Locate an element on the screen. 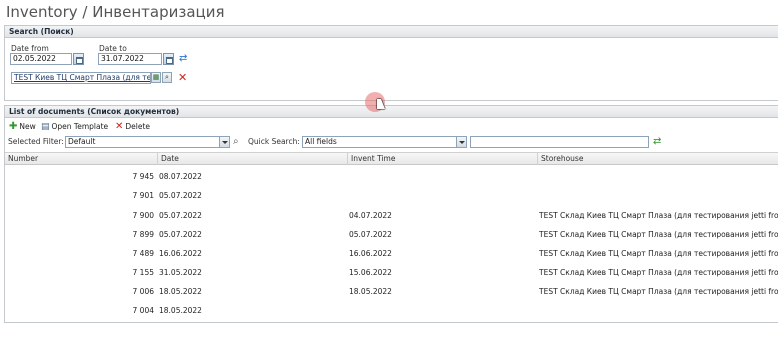  column-header-number: Number is located at coordinates (81, 159).